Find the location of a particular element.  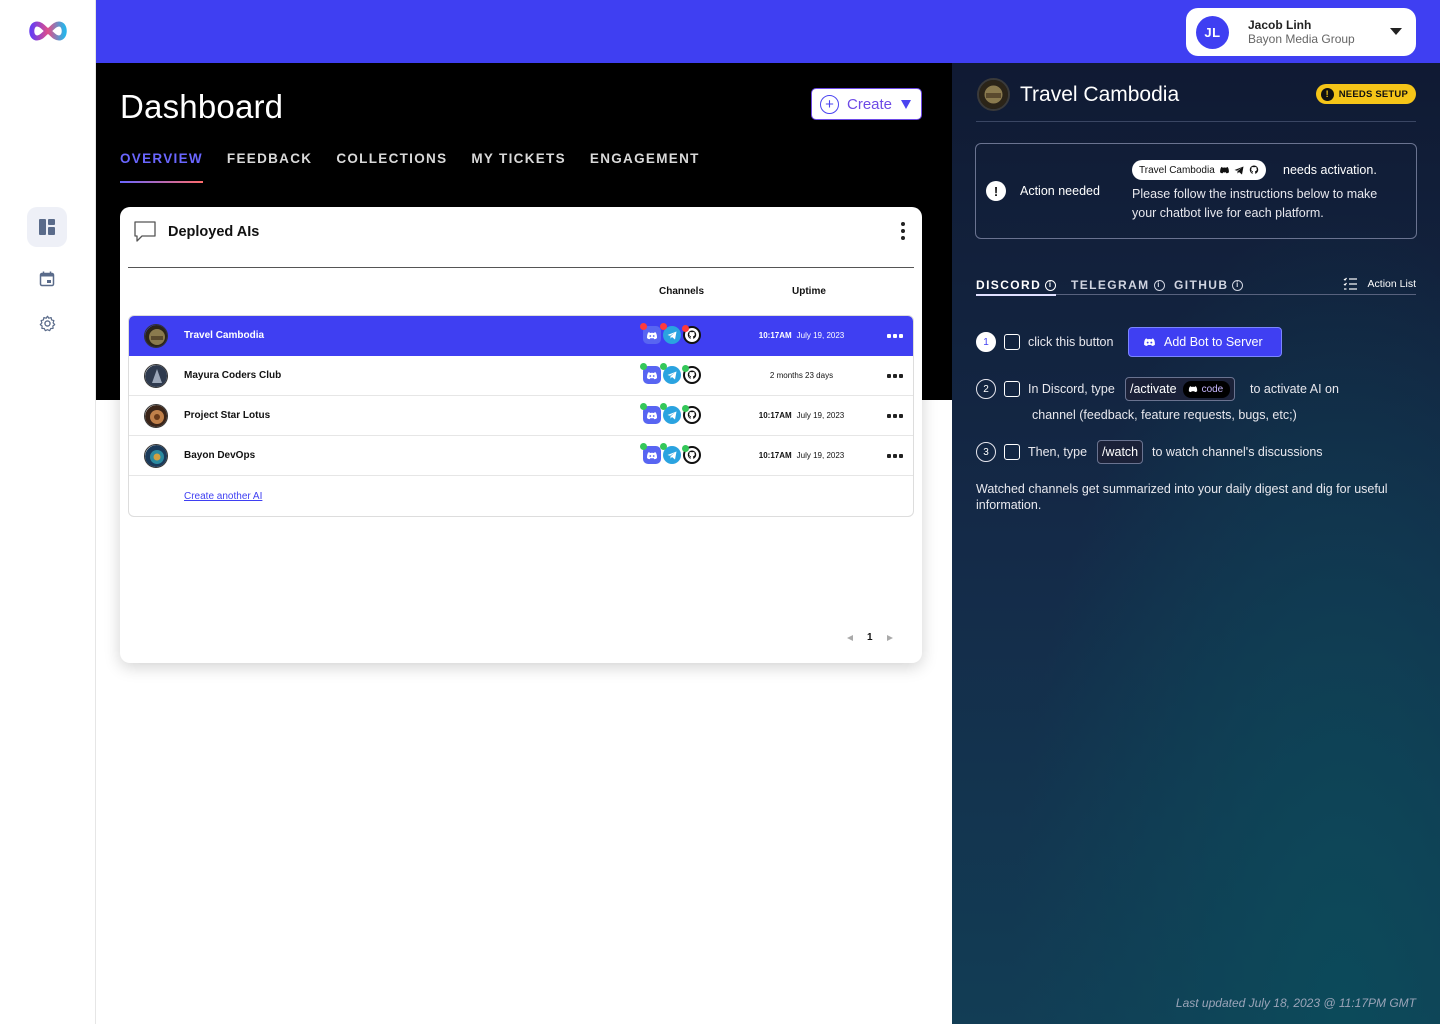

command-pill: /watch is located at coordinates (1120, 452).